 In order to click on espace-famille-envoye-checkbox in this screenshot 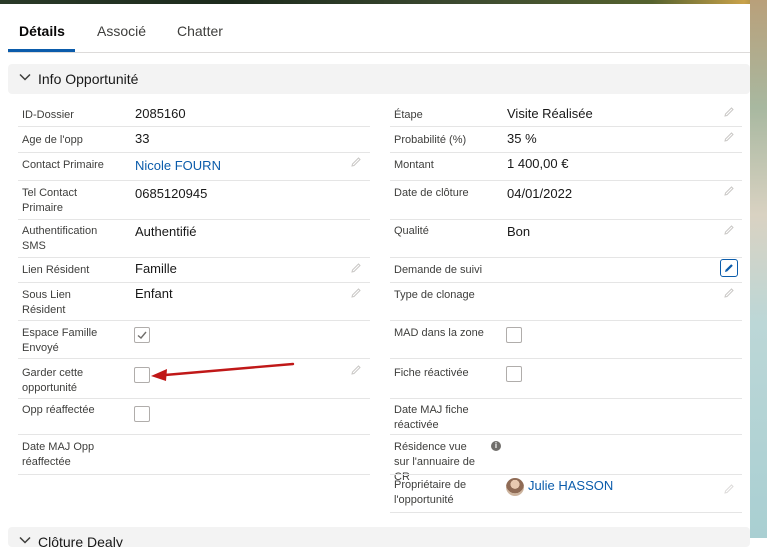, I will do `click(142, 335)`.